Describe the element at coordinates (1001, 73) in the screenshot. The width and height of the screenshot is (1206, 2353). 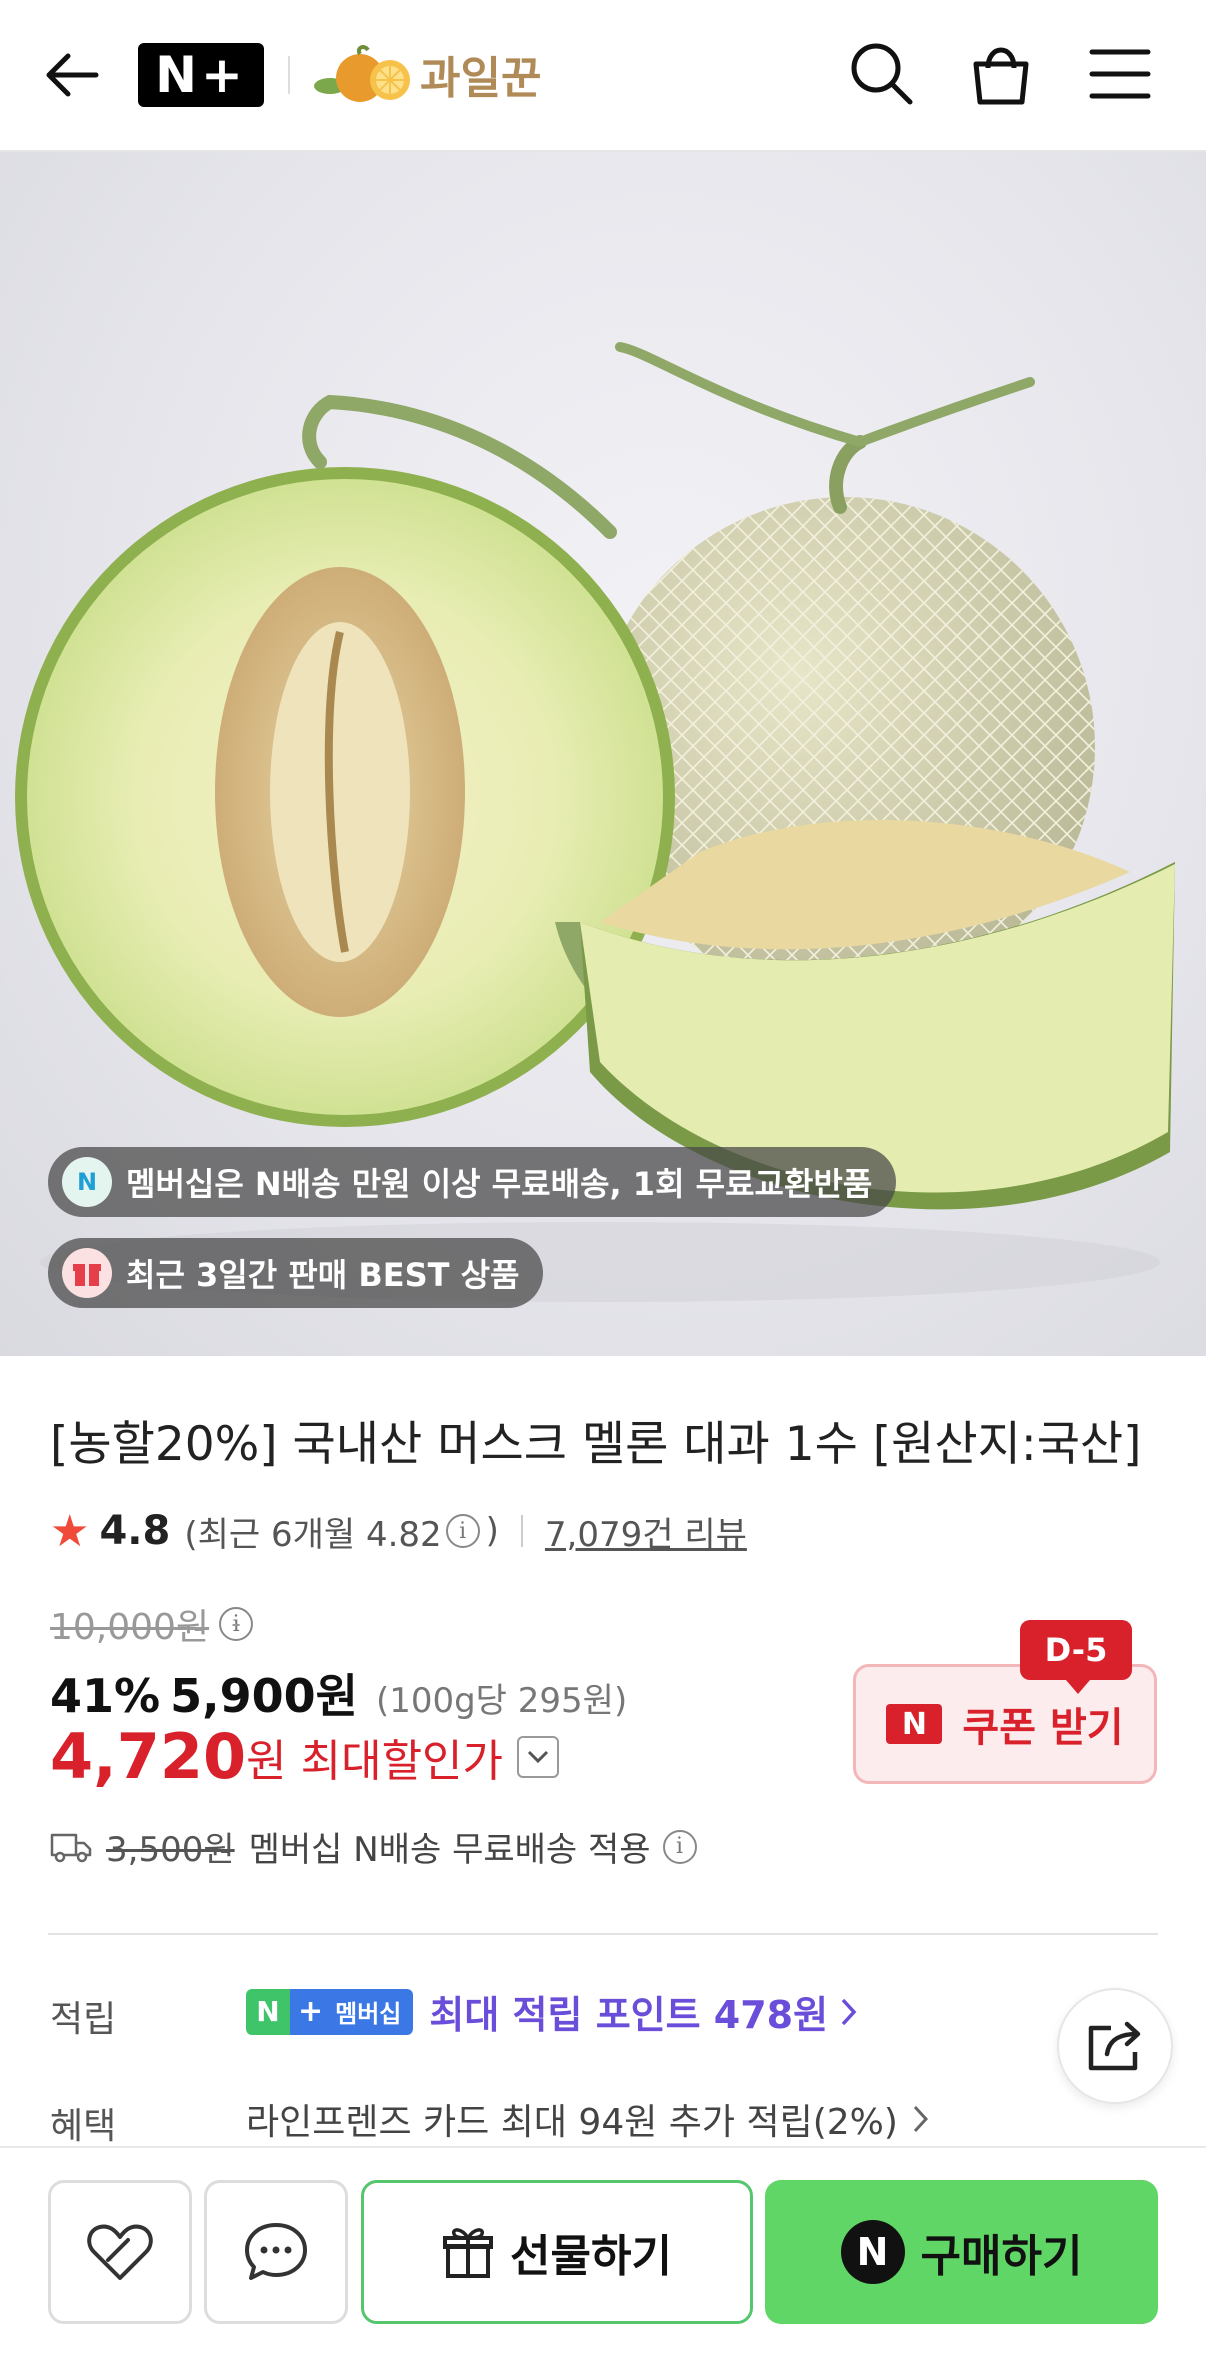
I see `shopping-bag-icon` at that location.